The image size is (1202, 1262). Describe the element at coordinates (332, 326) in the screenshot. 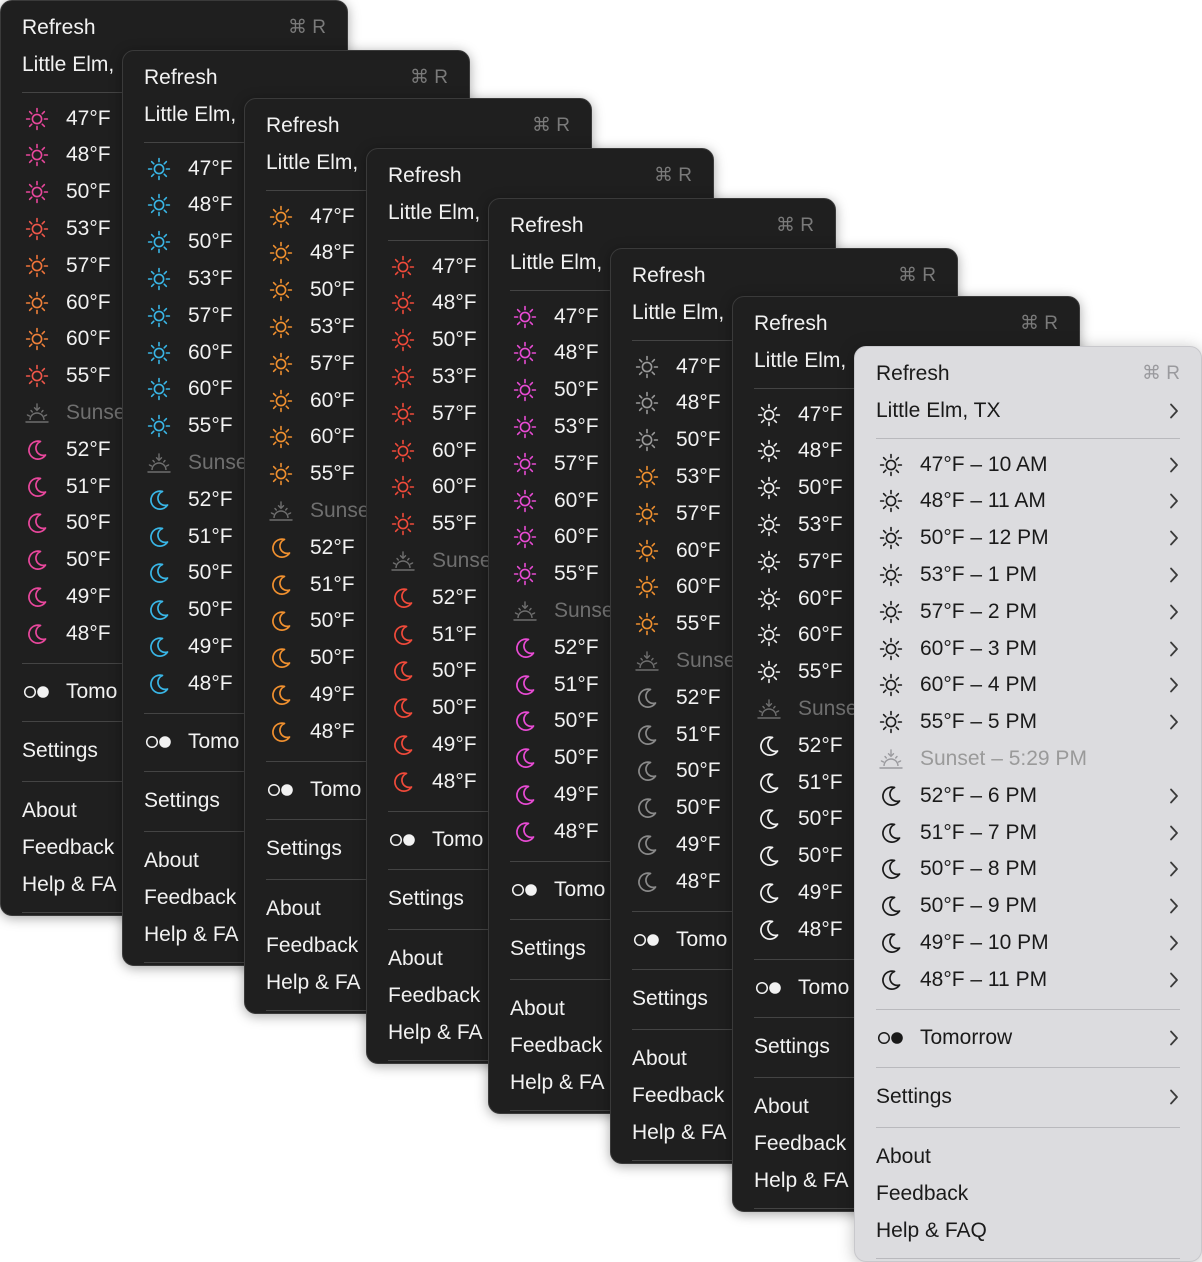

I see `hour-label: 53°F` at that location.